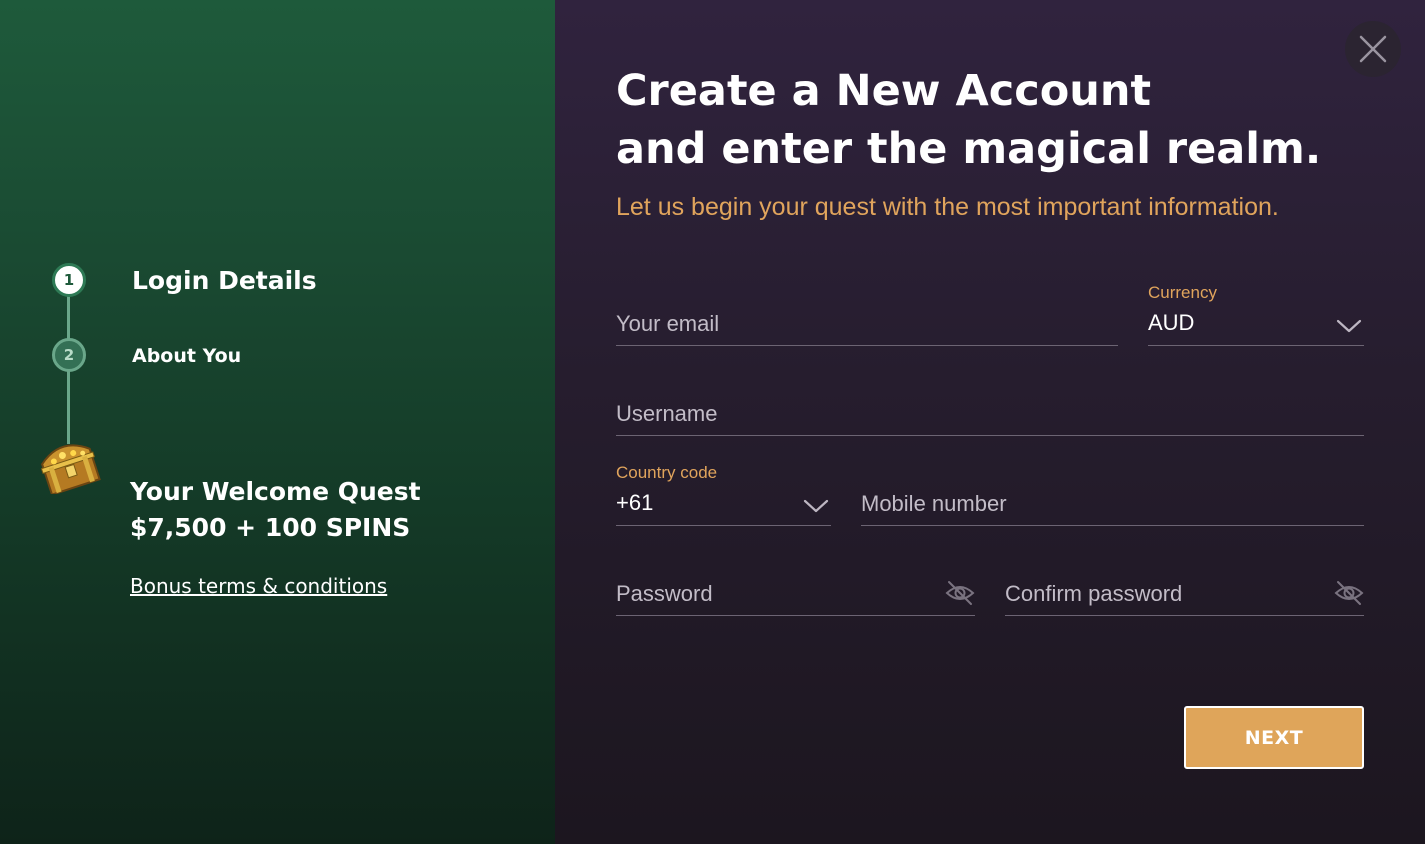  Describe the element at coordinates (330, 510) in the screenshot. I see `welcome-quest-title: Your Welcome Quest $7,500 + 100 SPINS` at that location.